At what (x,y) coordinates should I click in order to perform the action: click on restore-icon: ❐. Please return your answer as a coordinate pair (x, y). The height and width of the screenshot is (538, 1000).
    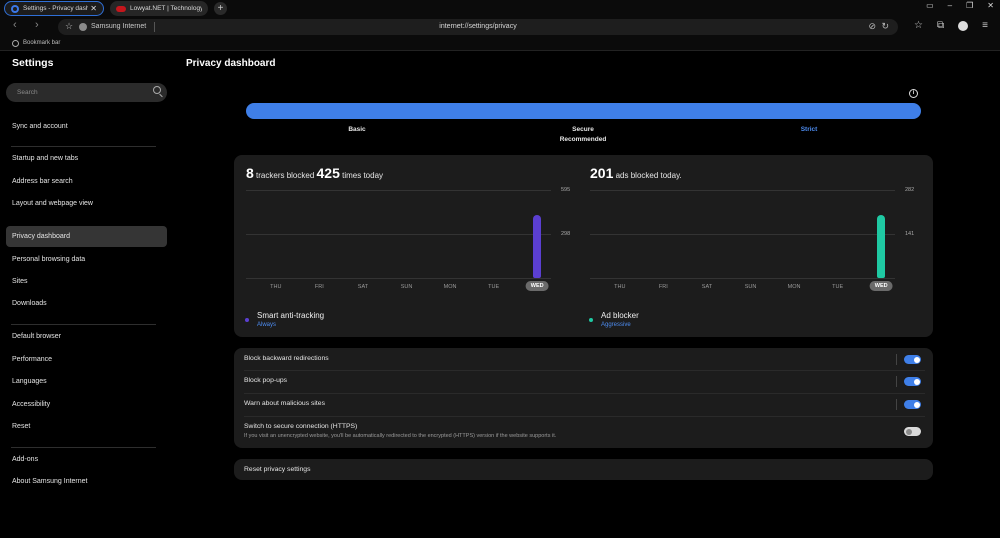
    Looking at the image, I should click on (969, 5).